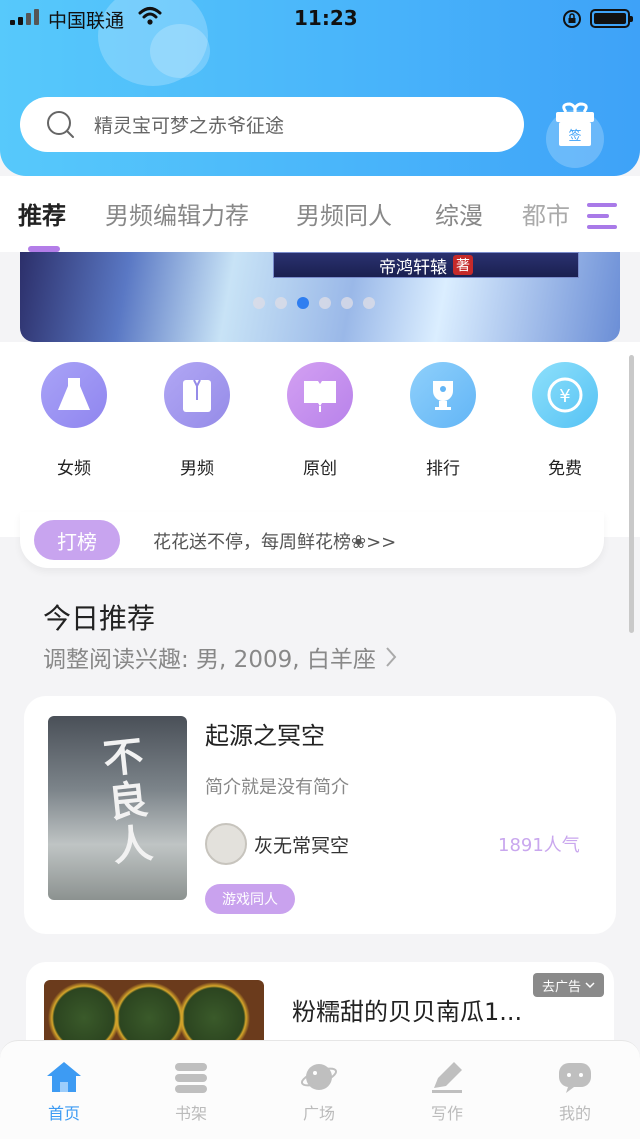  Describe the element at coordinates (446, 1113) in the screenshot. I see `nav-label: 写作` at that location.